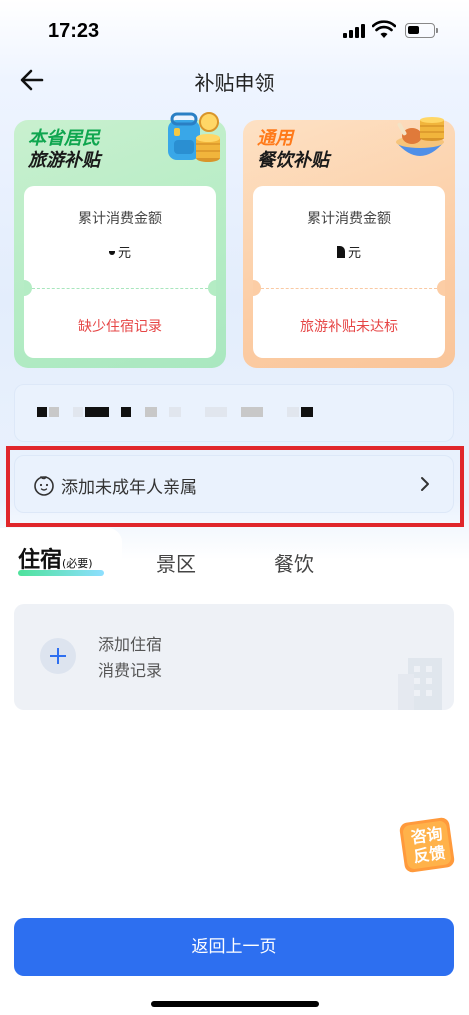 The image size is (469, 1015). I want to click on card-tag: 本省居民 旅游补贴, so click(64, 150).